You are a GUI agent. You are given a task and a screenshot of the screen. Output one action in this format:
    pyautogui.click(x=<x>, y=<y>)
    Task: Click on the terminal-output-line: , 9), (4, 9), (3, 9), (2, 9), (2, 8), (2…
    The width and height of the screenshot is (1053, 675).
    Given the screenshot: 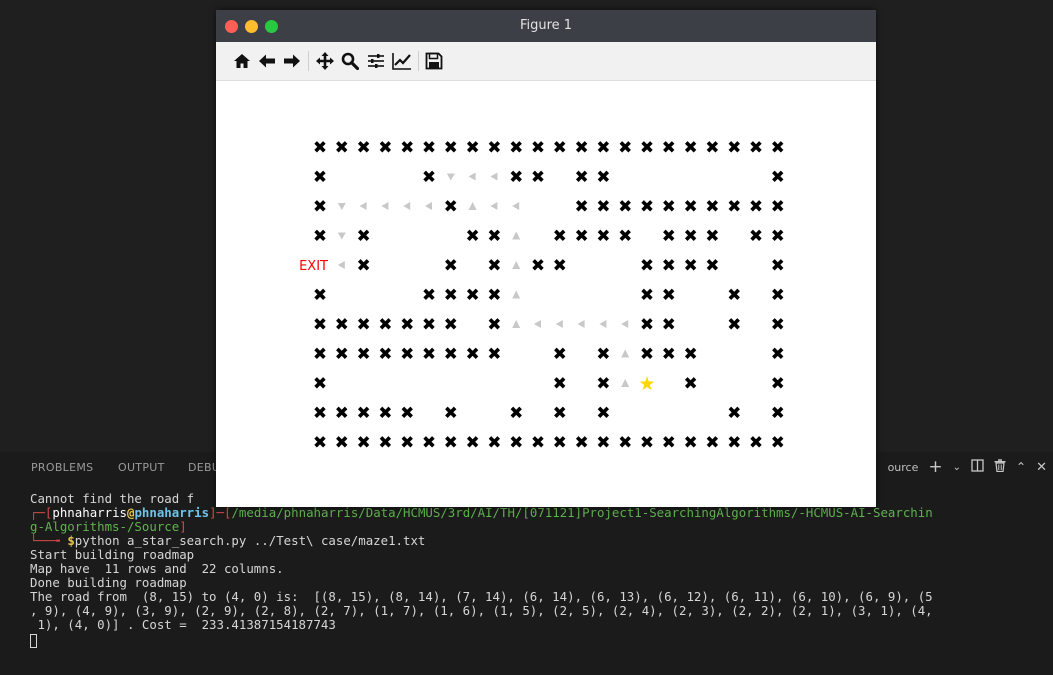 What is the action you would take?
    pyautogui.click(x=481, y=610)
    